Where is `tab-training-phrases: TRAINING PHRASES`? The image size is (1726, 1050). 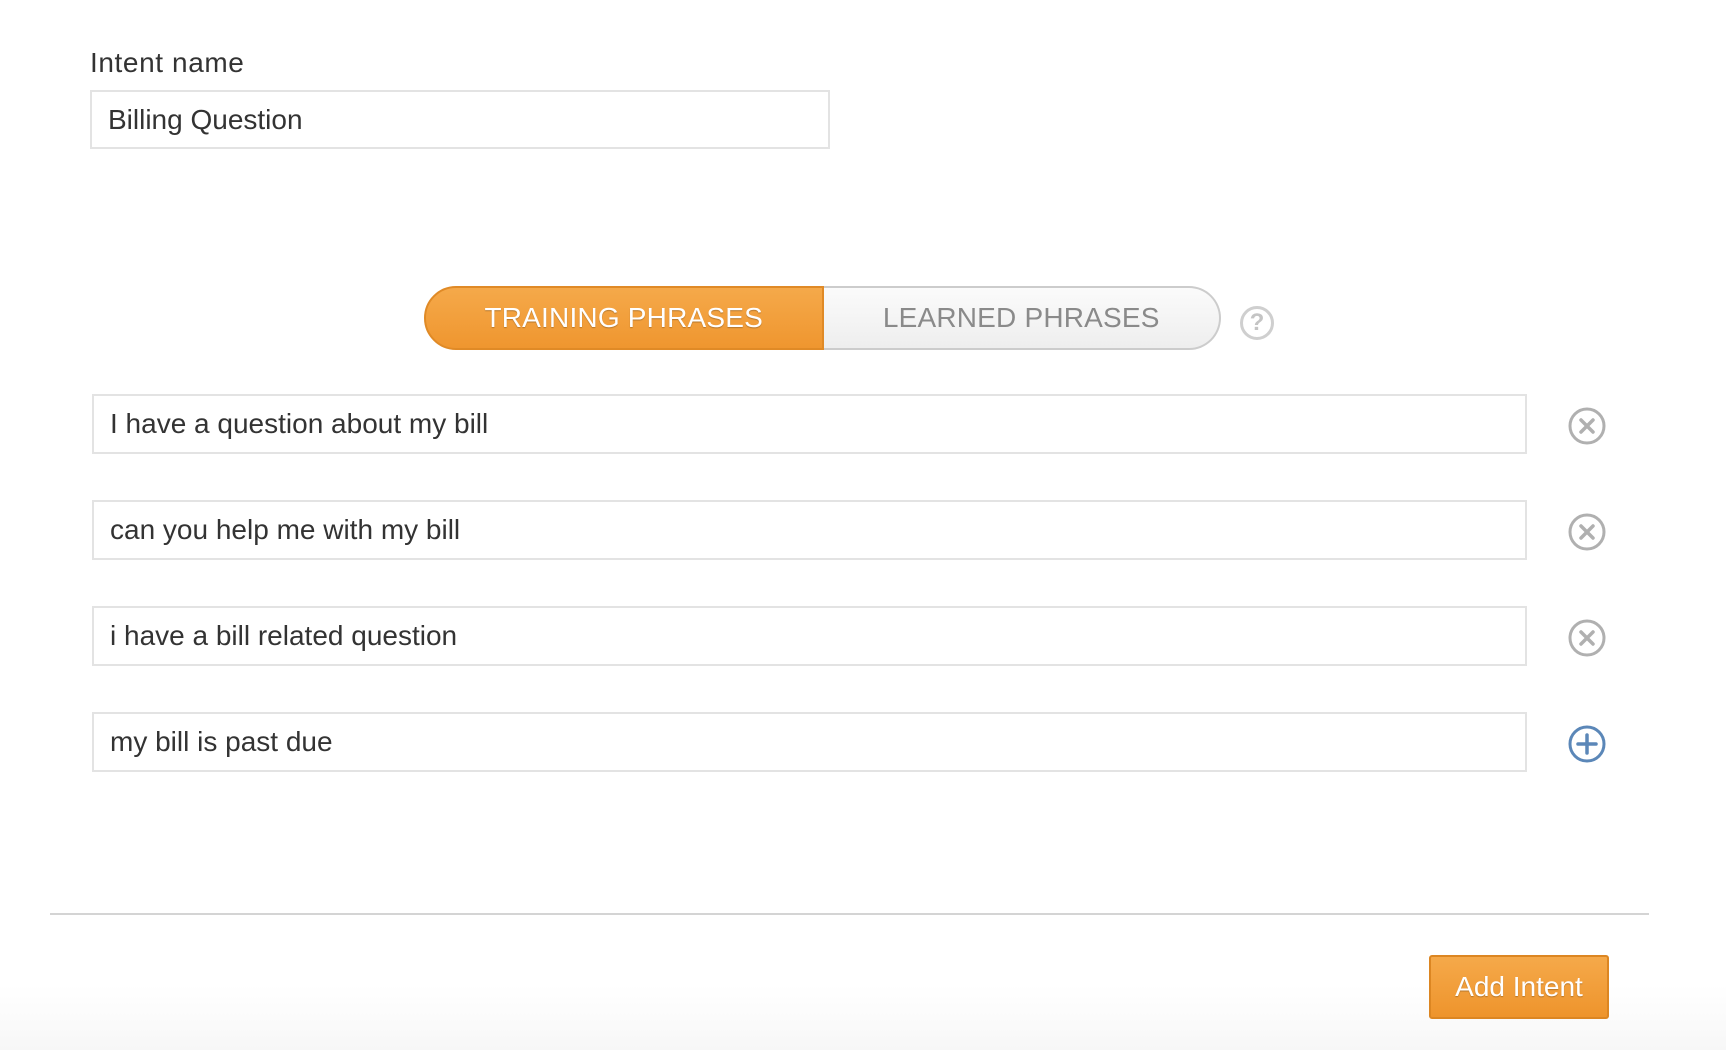
tab-training-phrases: TRAINING PHRASES is located at coordinates (624, 318).